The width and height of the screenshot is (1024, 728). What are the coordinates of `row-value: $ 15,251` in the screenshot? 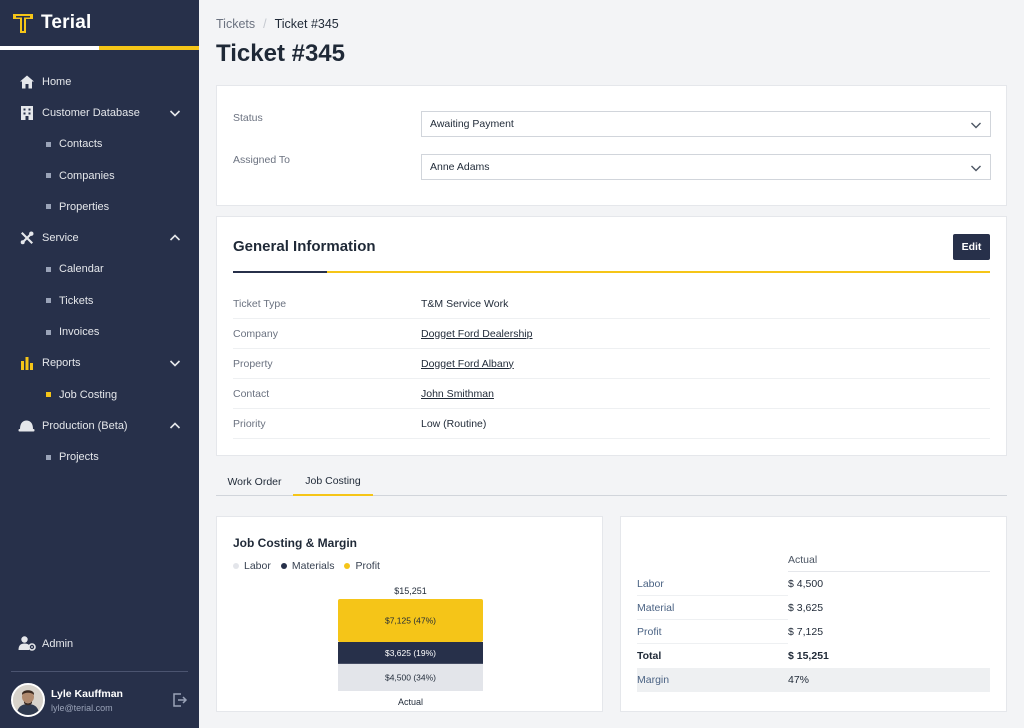 It's located at (808, 656).